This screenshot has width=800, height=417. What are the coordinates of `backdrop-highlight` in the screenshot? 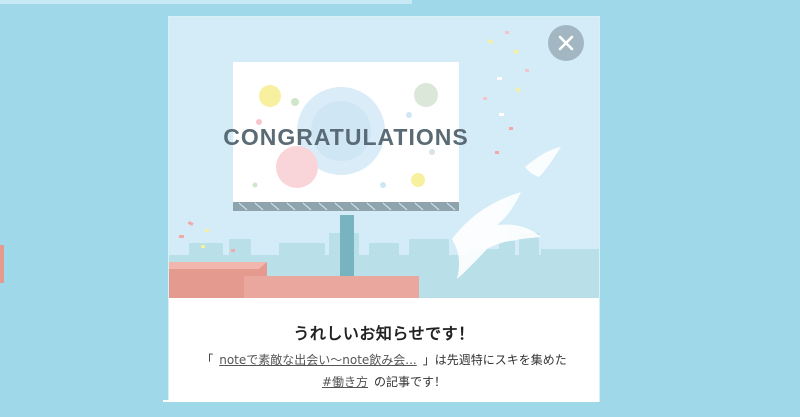 It's located at (206, 2).